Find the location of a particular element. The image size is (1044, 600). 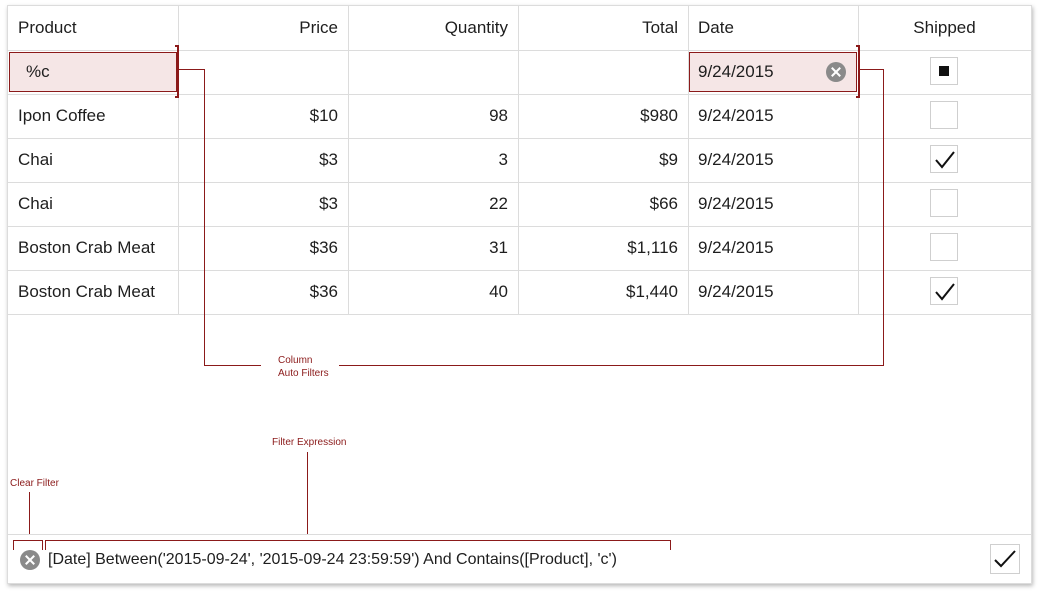

column-header-quantity: Quantity is located at coordinates (428, 28).